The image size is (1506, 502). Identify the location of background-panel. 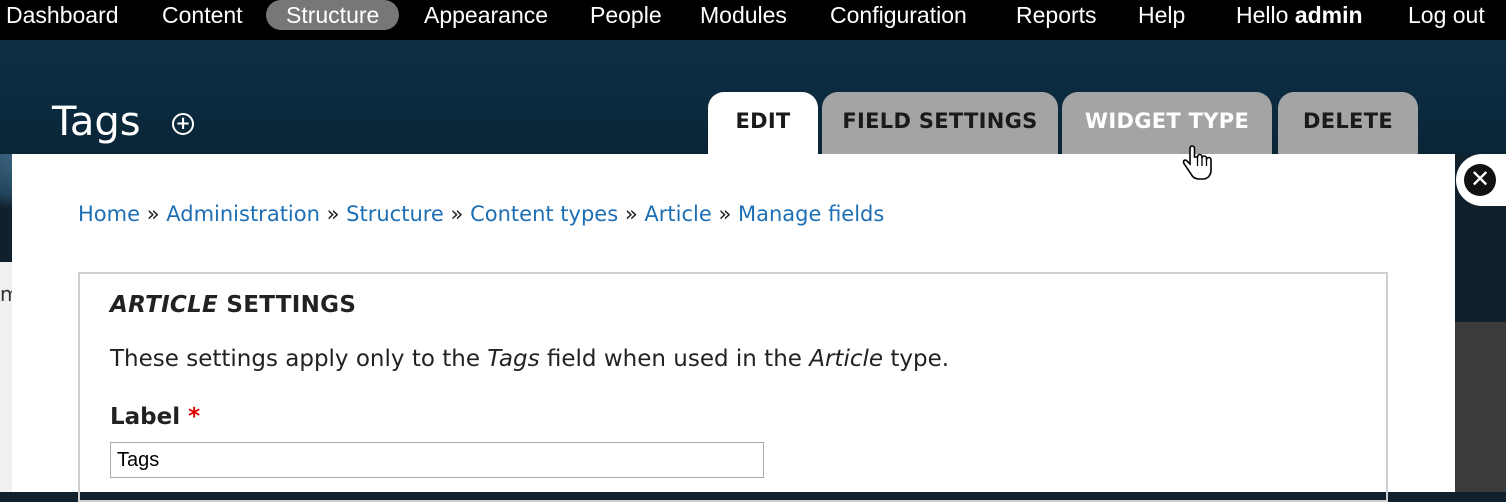
(1480, 407).